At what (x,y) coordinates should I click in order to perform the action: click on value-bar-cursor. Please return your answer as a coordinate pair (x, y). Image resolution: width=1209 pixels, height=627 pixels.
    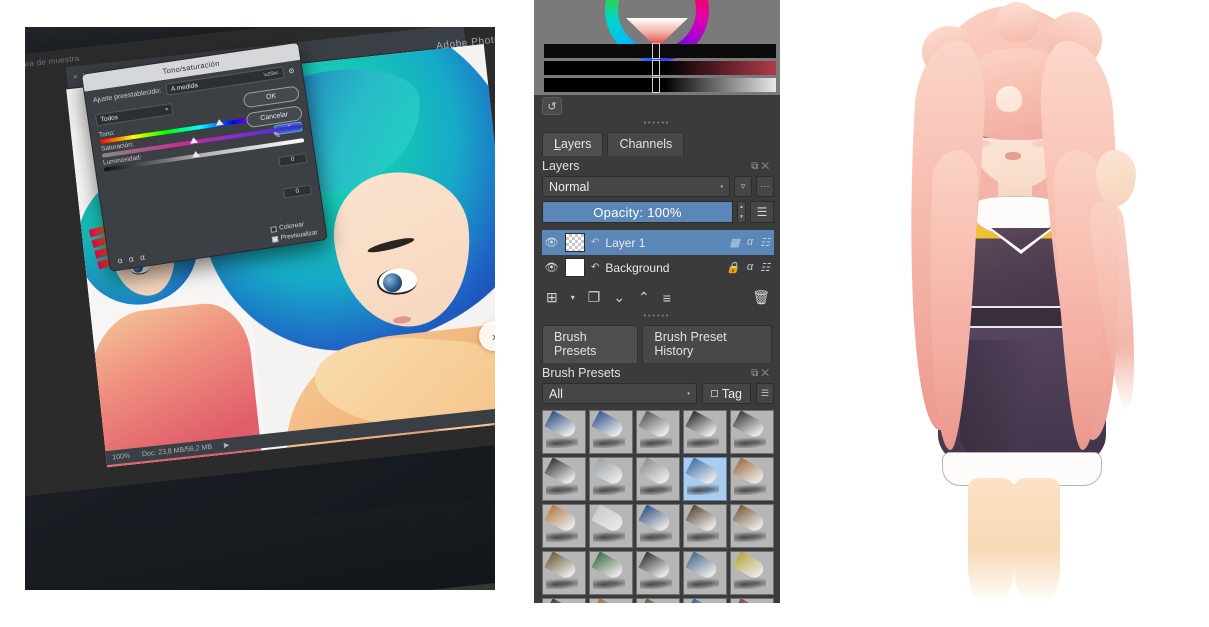
    Looking at the image, I should click on (656, 85).